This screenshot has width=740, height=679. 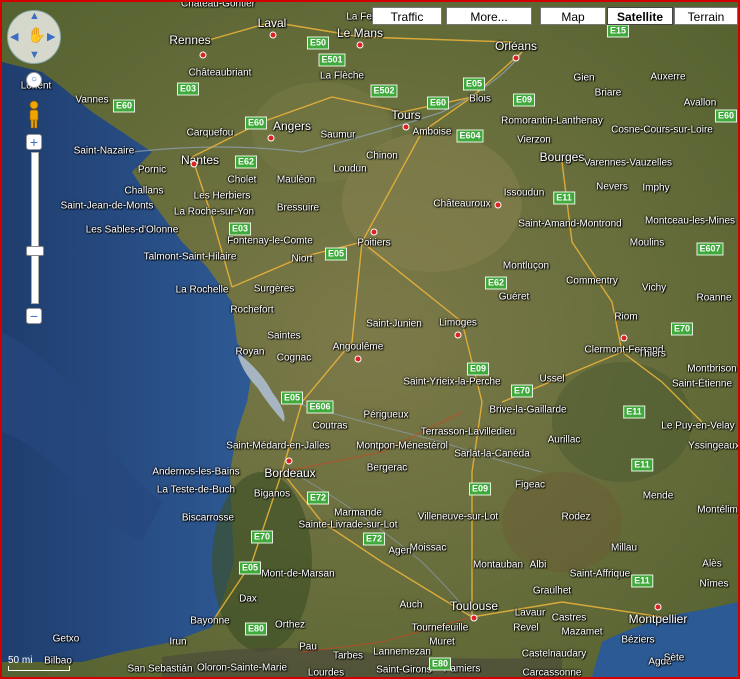 I want to click on city-label: Angoulême, so click(x=358, y=347).